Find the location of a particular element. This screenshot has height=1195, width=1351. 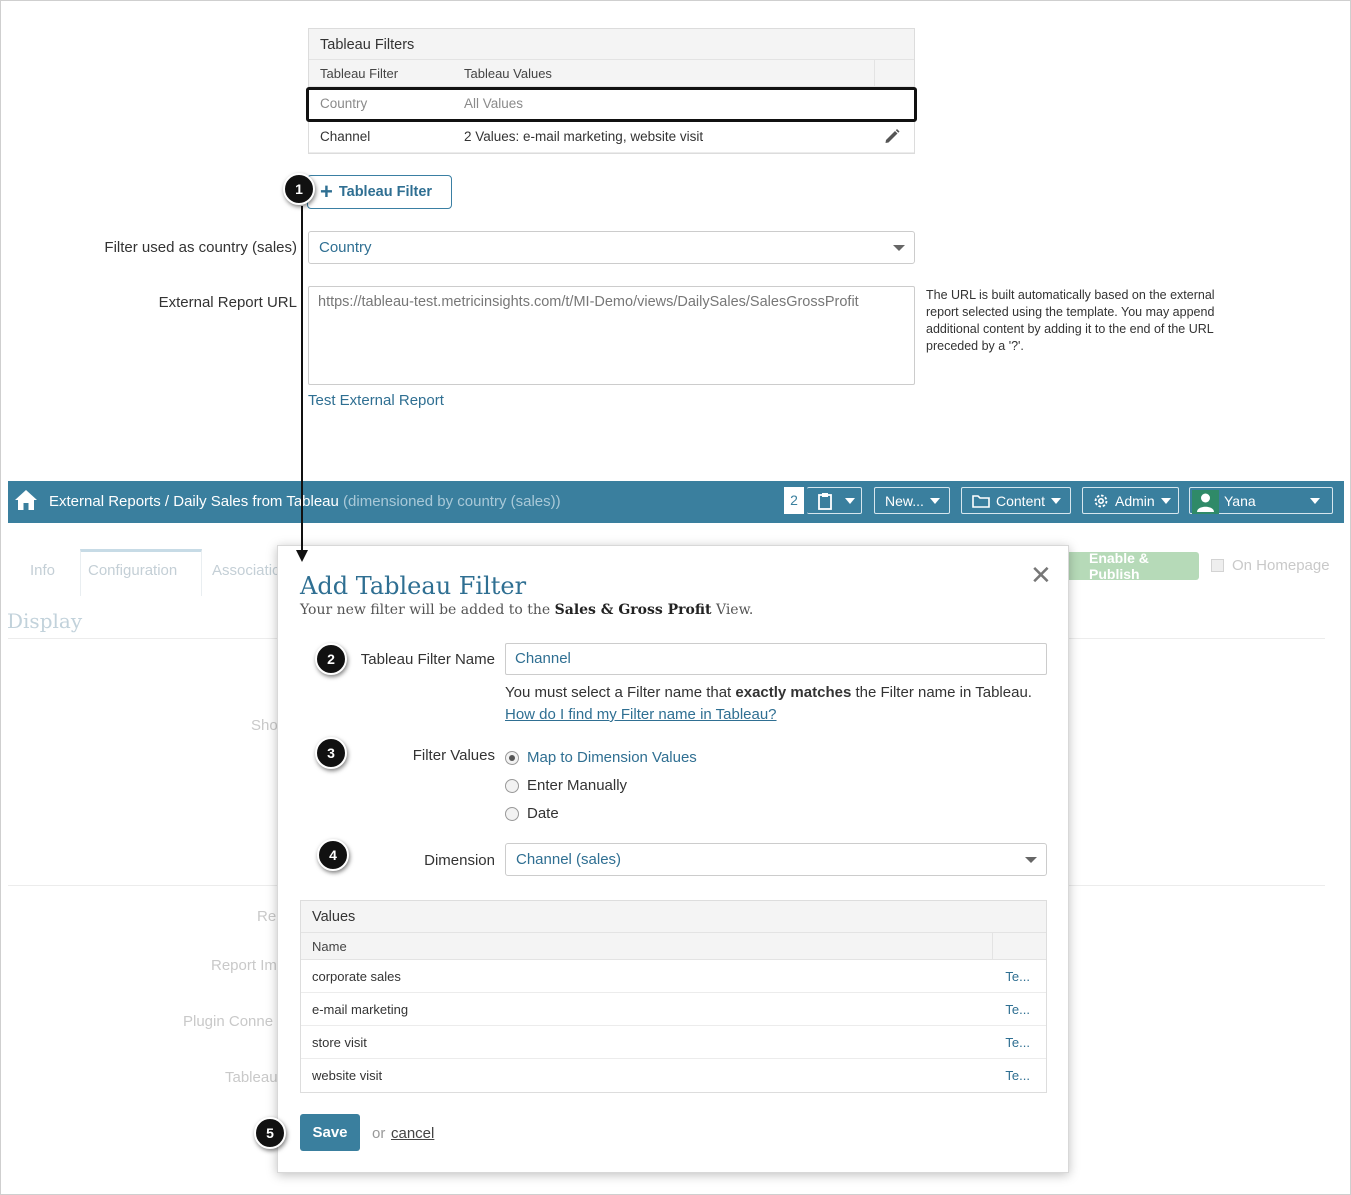

values-table-title: Values is located at coordinates (673, 917).